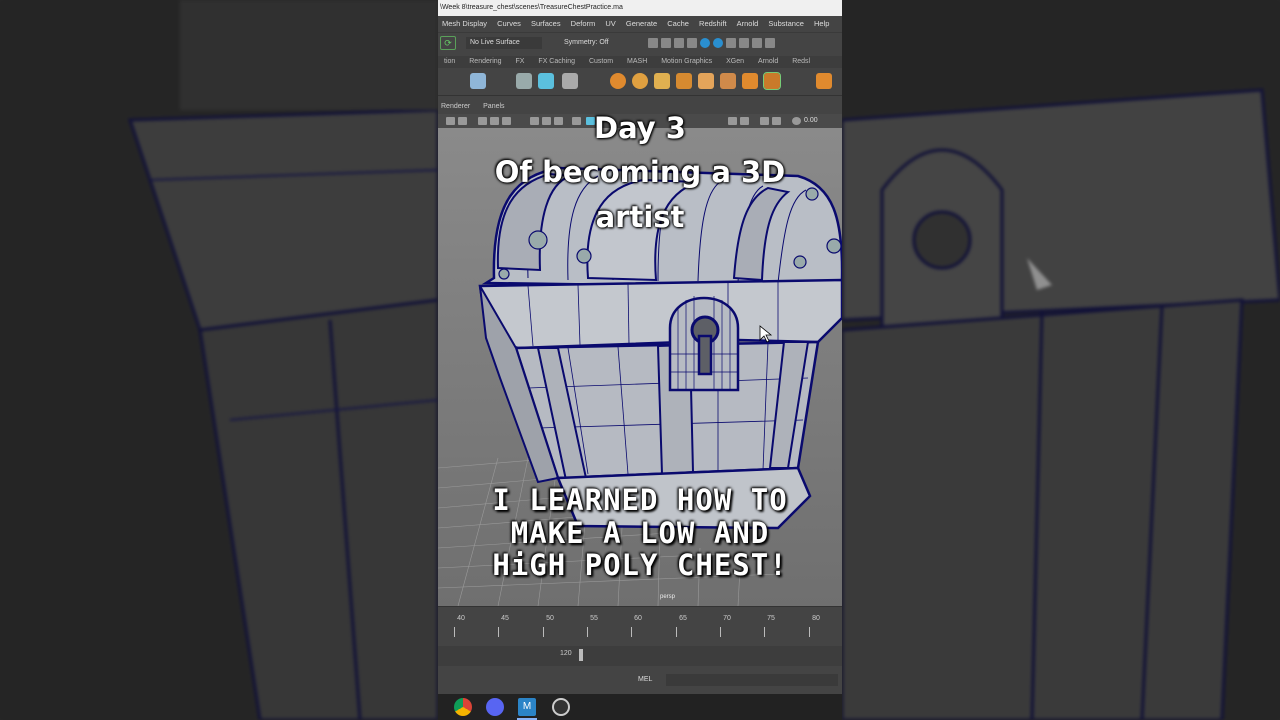 The height and width of the screenshot is (720, 1280). I want to click on sphere-tool-icon, so click(618, 81).